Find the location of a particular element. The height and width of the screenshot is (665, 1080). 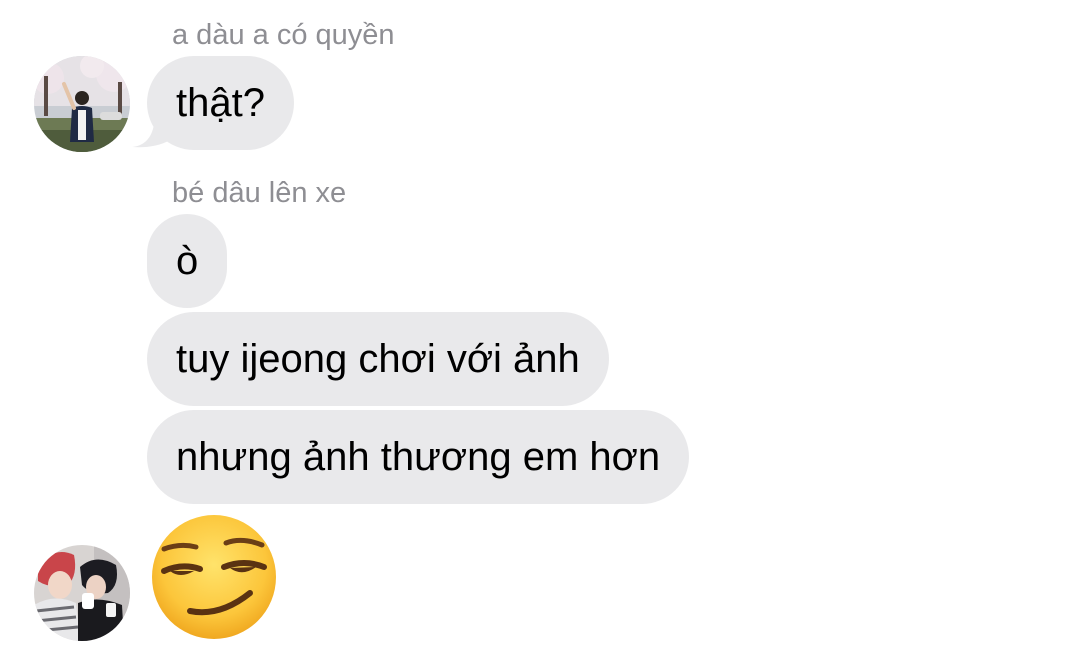

sender-name: a dàu a có quyền is located at coordinates (283, 35).